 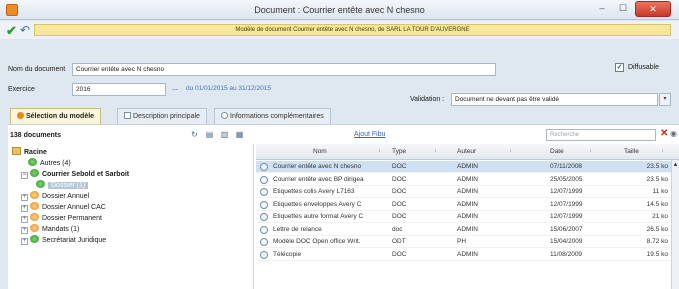 I want to click on grid-header: Nom ↕ Type ↕ Auteur ↕ Date ↕ Taille ↕, so click(x=467, y=152).